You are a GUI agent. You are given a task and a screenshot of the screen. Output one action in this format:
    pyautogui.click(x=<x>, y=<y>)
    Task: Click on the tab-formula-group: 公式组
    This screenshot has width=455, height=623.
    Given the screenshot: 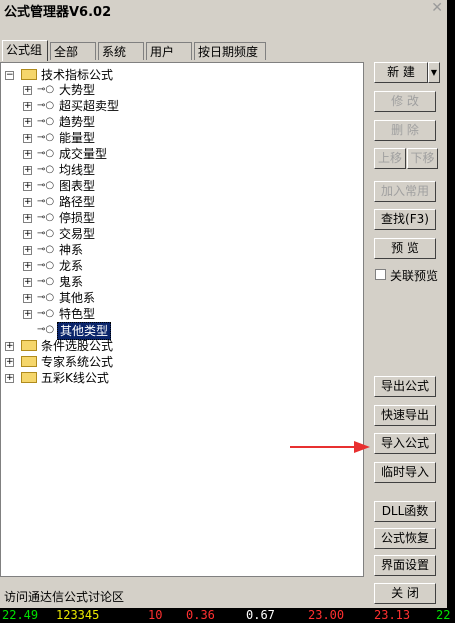 What is the action you would take?
    pyautogui.click(x=25, y=50)
    